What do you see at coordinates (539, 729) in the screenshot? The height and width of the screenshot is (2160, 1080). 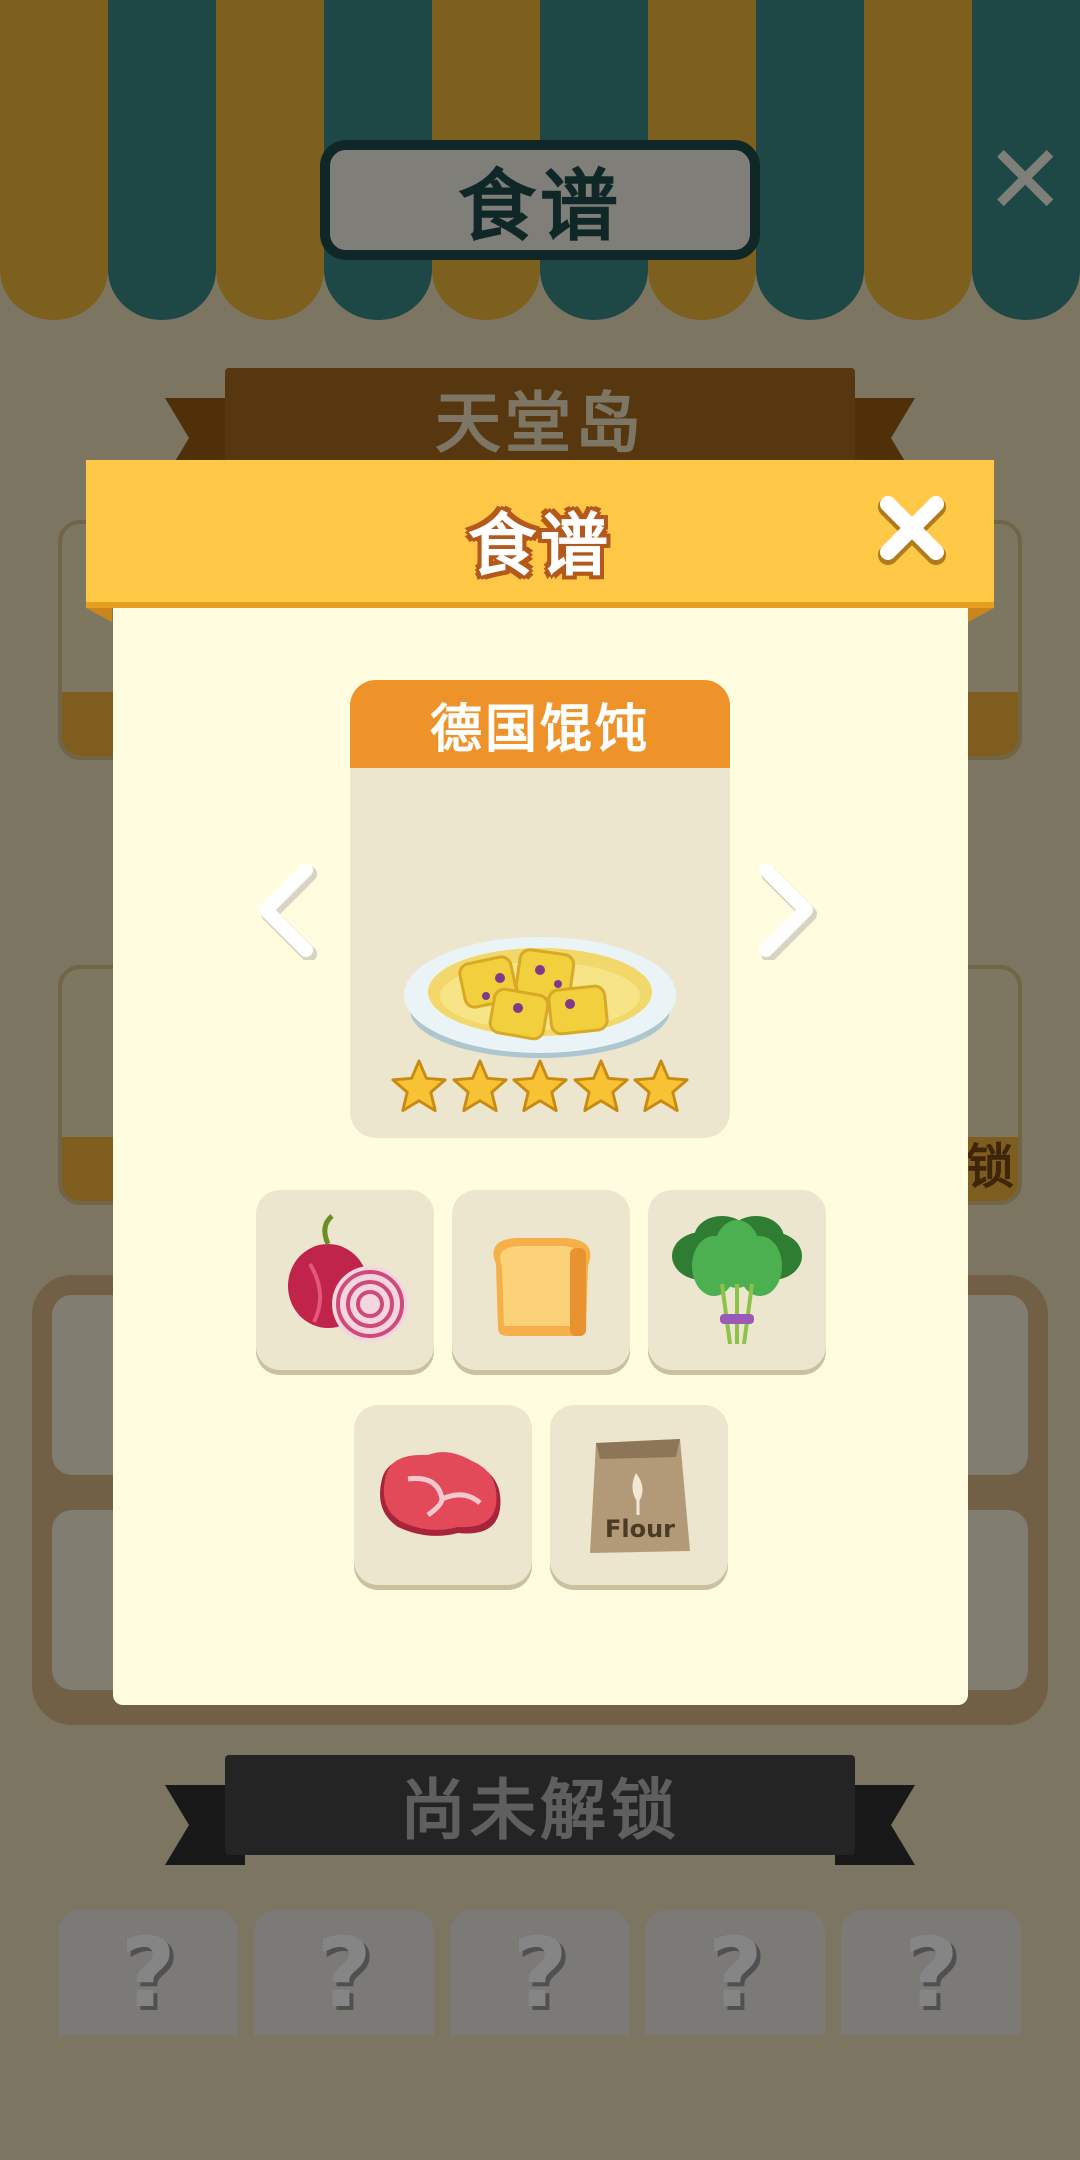 I see `recipe-name: 德国馄饨` at bounding box center [539, 729].